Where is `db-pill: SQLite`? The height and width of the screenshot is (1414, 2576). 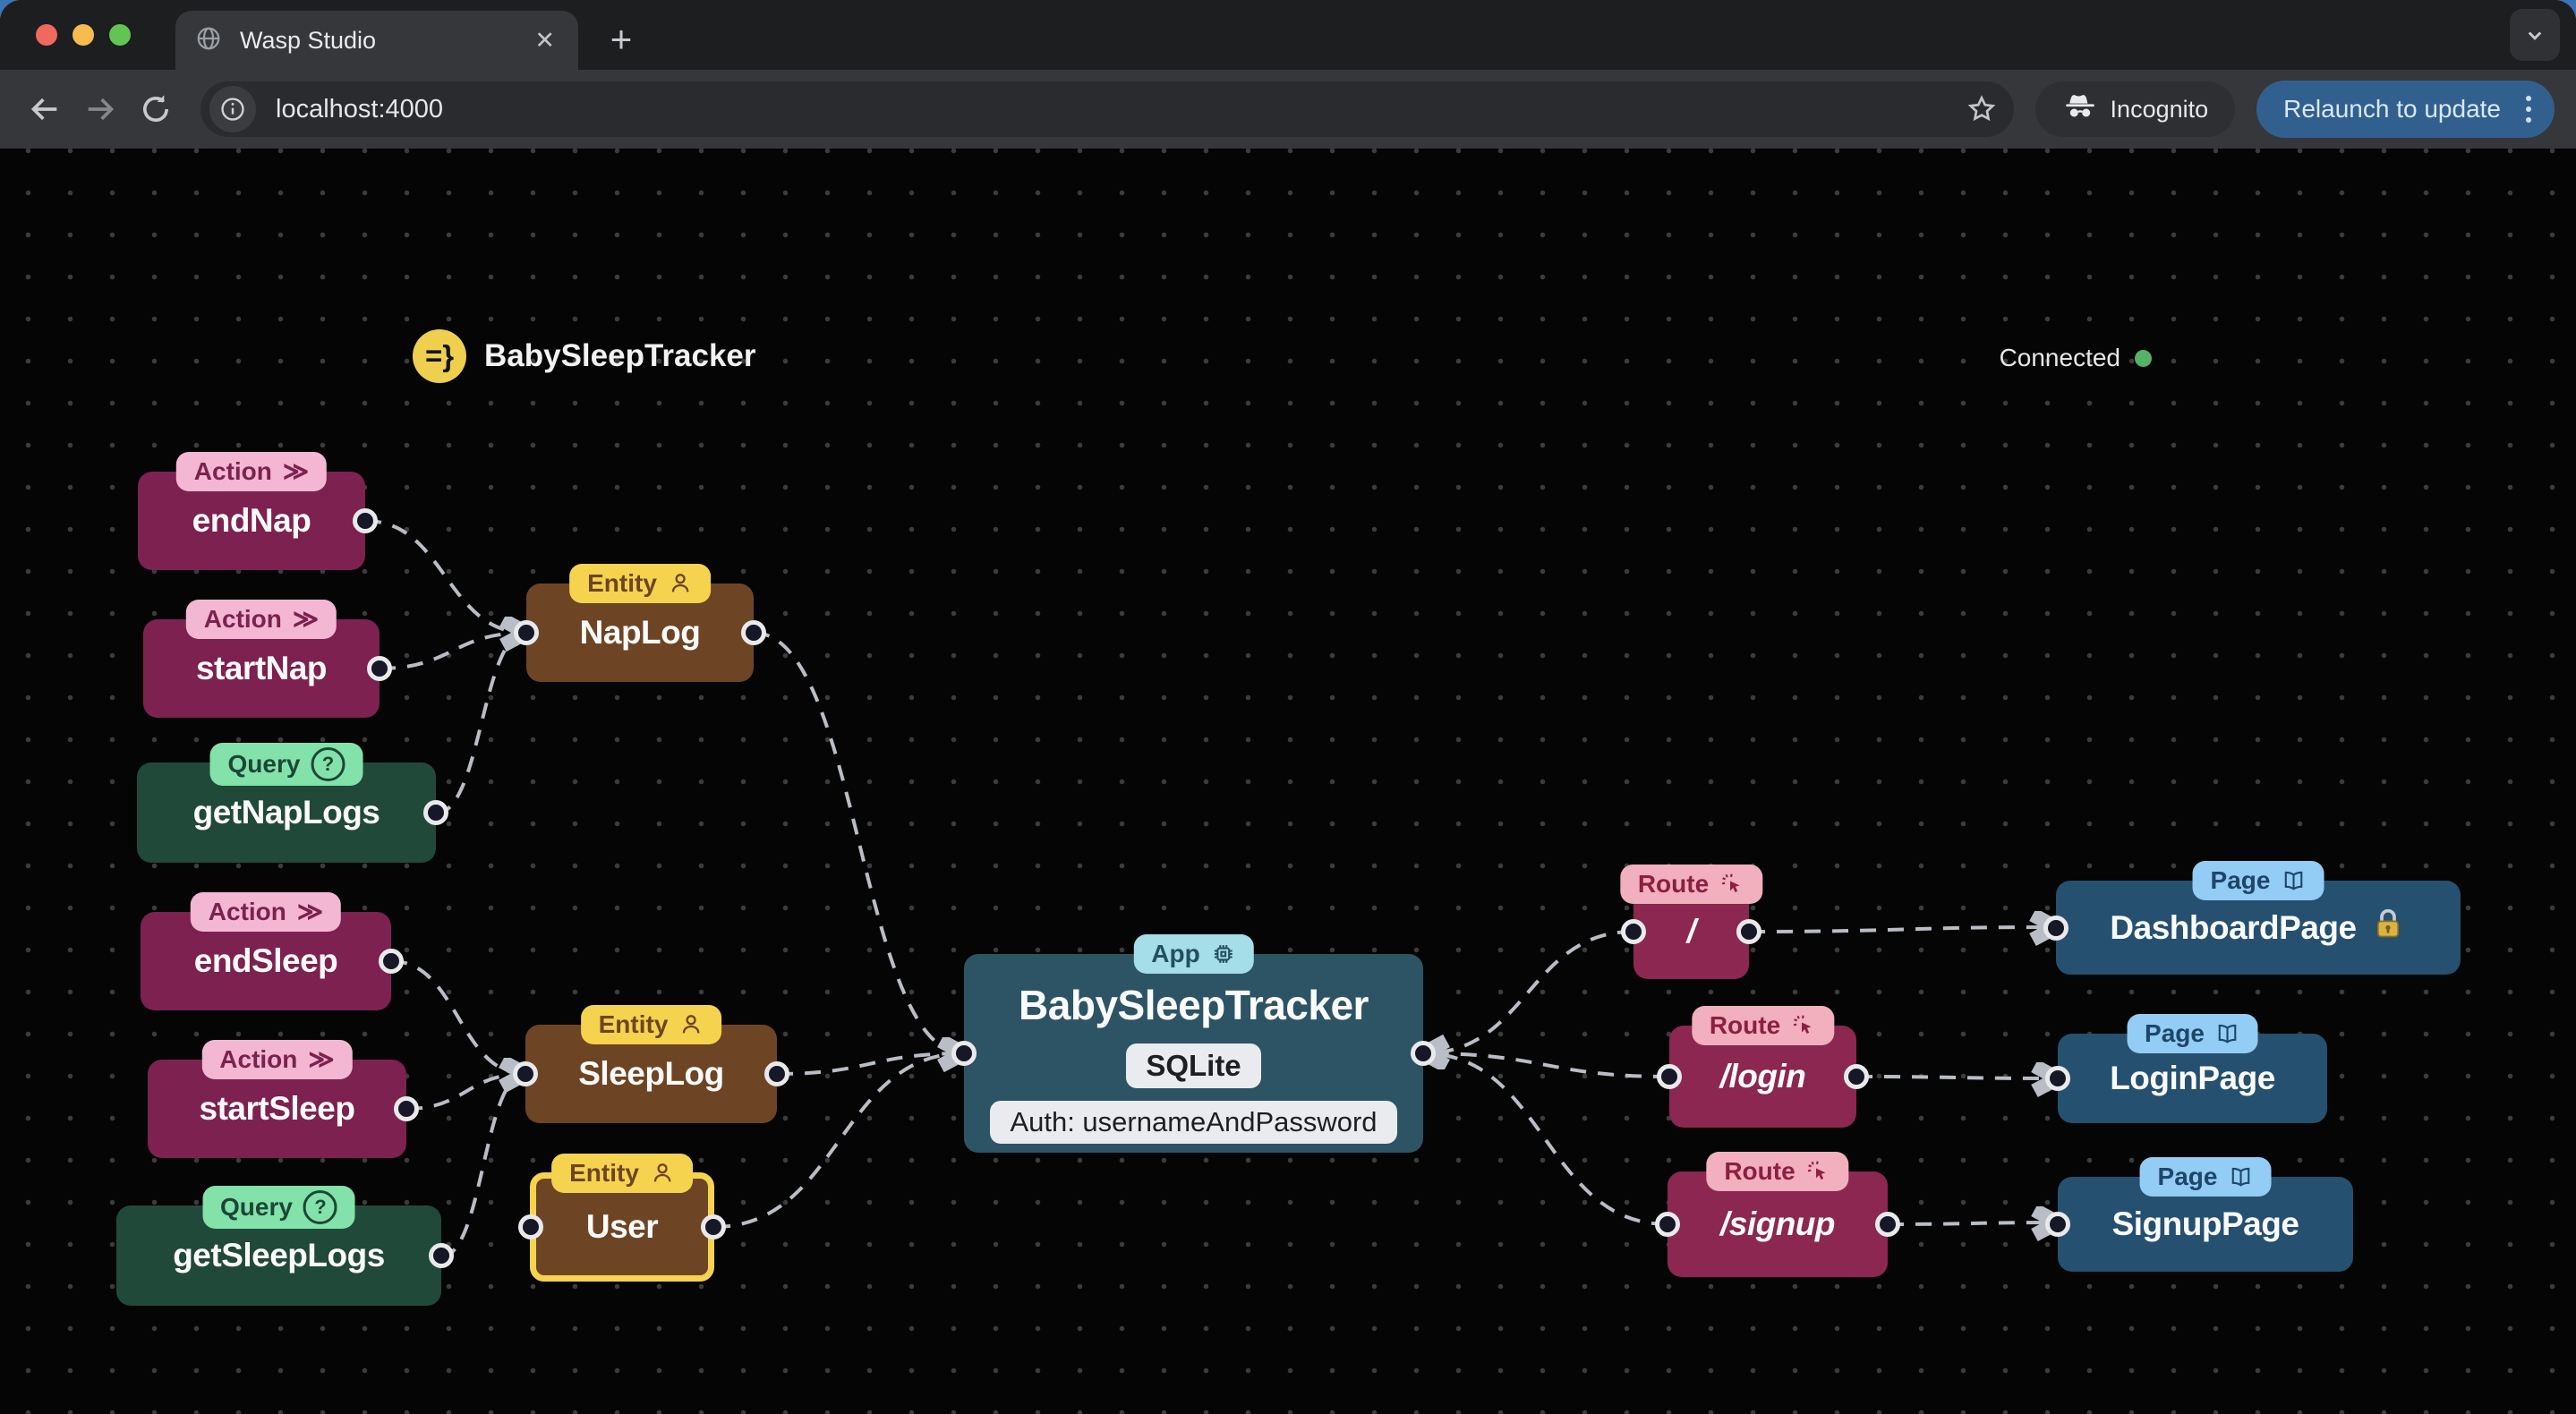 db-pill: SQLite is located at coordinates (1193, 1065).